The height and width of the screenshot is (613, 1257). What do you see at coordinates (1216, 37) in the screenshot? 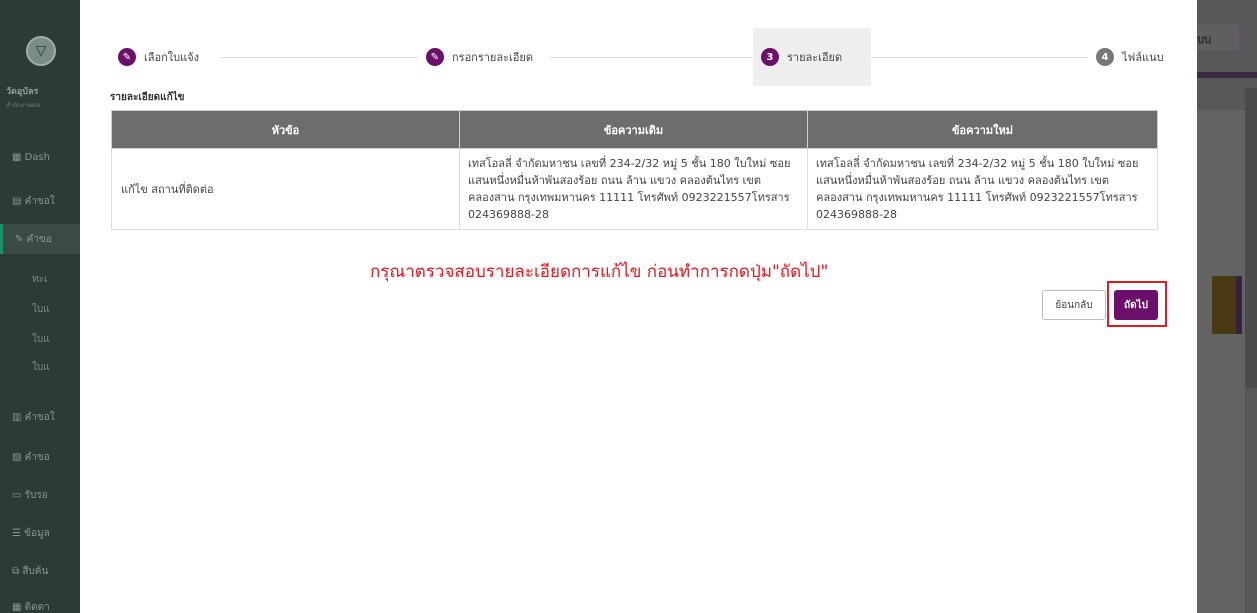
I see `logout-button: บบ` at bounding box center [1216, 37].